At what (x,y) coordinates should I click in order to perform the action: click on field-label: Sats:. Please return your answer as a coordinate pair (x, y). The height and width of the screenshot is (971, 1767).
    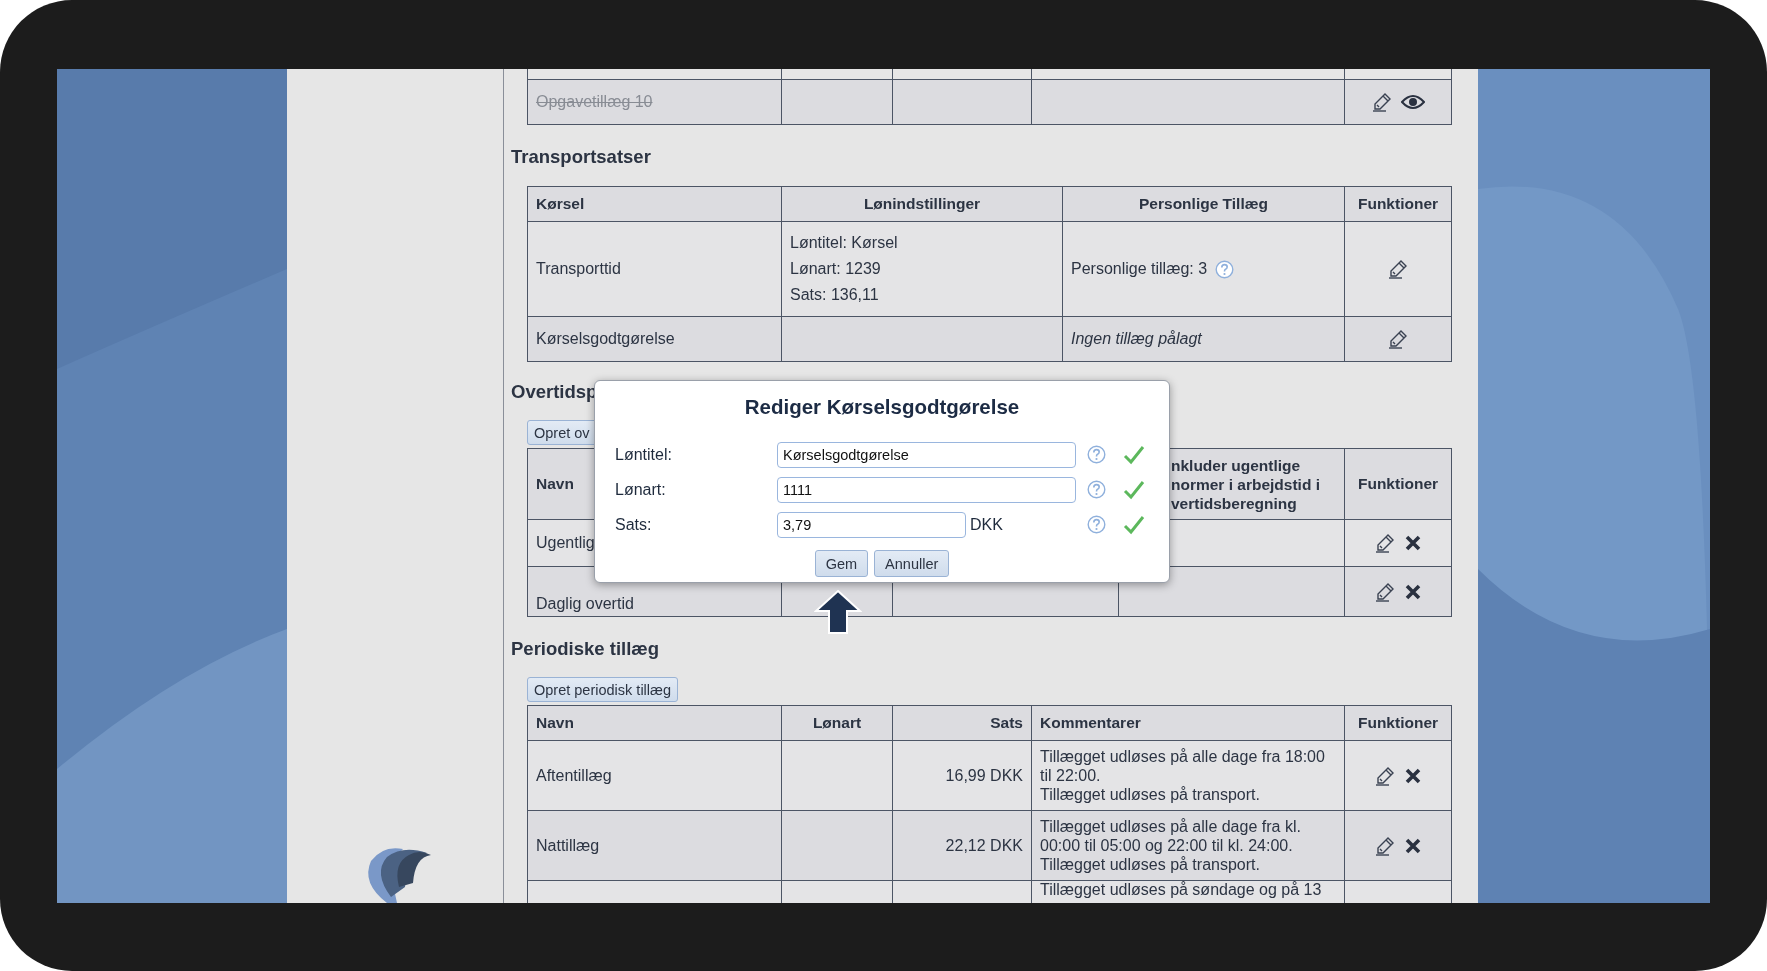
    Looking at the image, I should click on (634, 524).